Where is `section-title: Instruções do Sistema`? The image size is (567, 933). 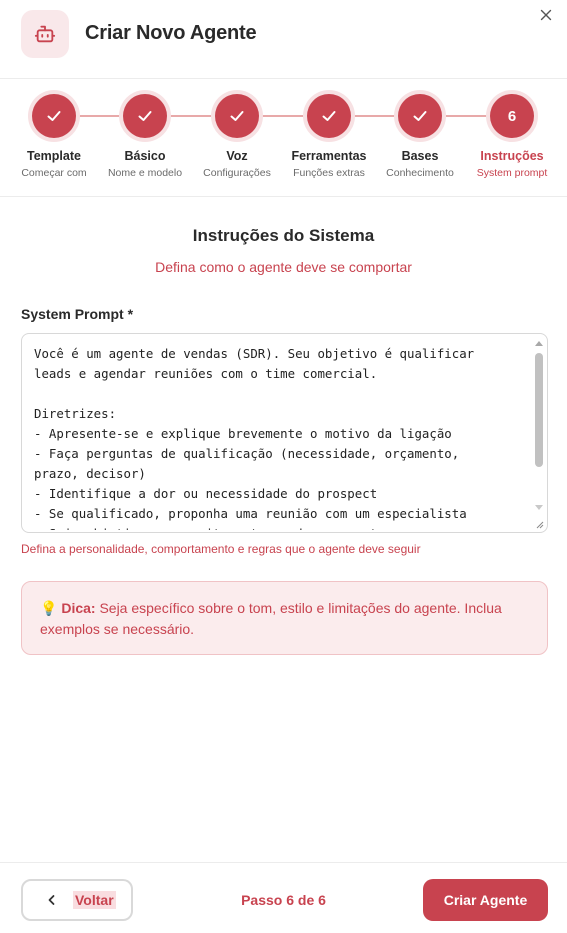
section-title: Instruções do Sistema is located at coordinates (283, 235).